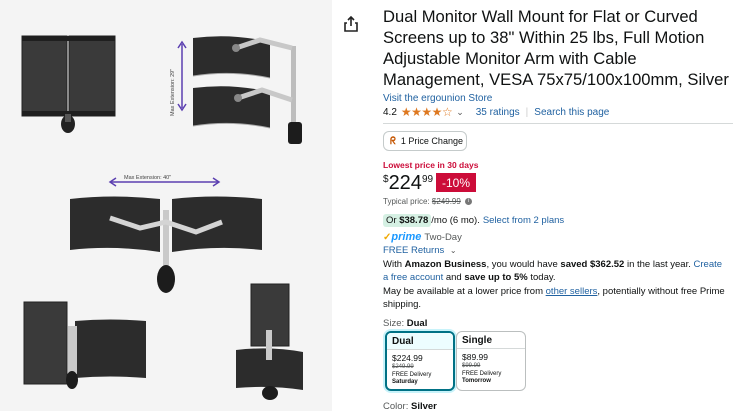 This screenshot has width=743, height=411. Describe the element at coordinates (443, 237) in the screenshot. I see `prime-speed: Two-Day` at that location.